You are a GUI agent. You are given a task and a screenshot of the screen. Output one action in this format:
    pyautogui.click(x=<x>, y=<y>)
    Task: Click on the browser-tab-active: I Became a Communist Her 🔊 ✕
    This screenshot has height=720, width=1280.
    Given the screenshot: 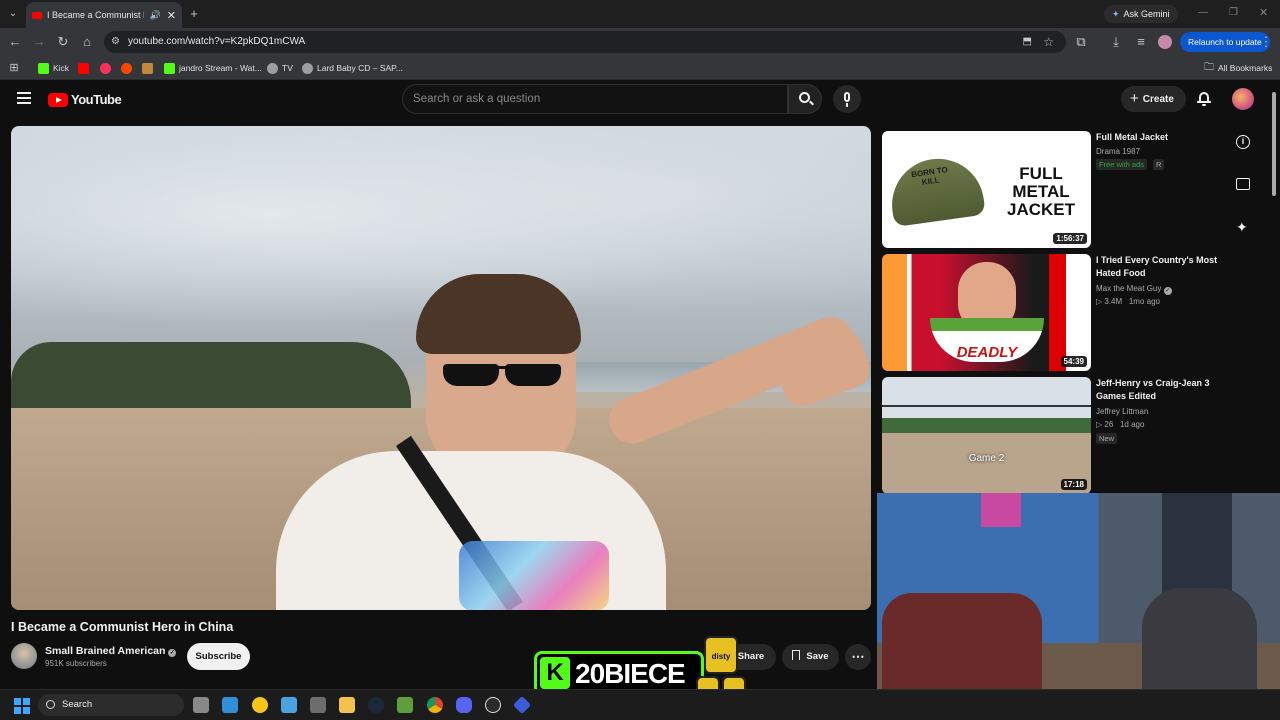 What is the action you would take?
    pyautogui.click(x=104, y=15)
    